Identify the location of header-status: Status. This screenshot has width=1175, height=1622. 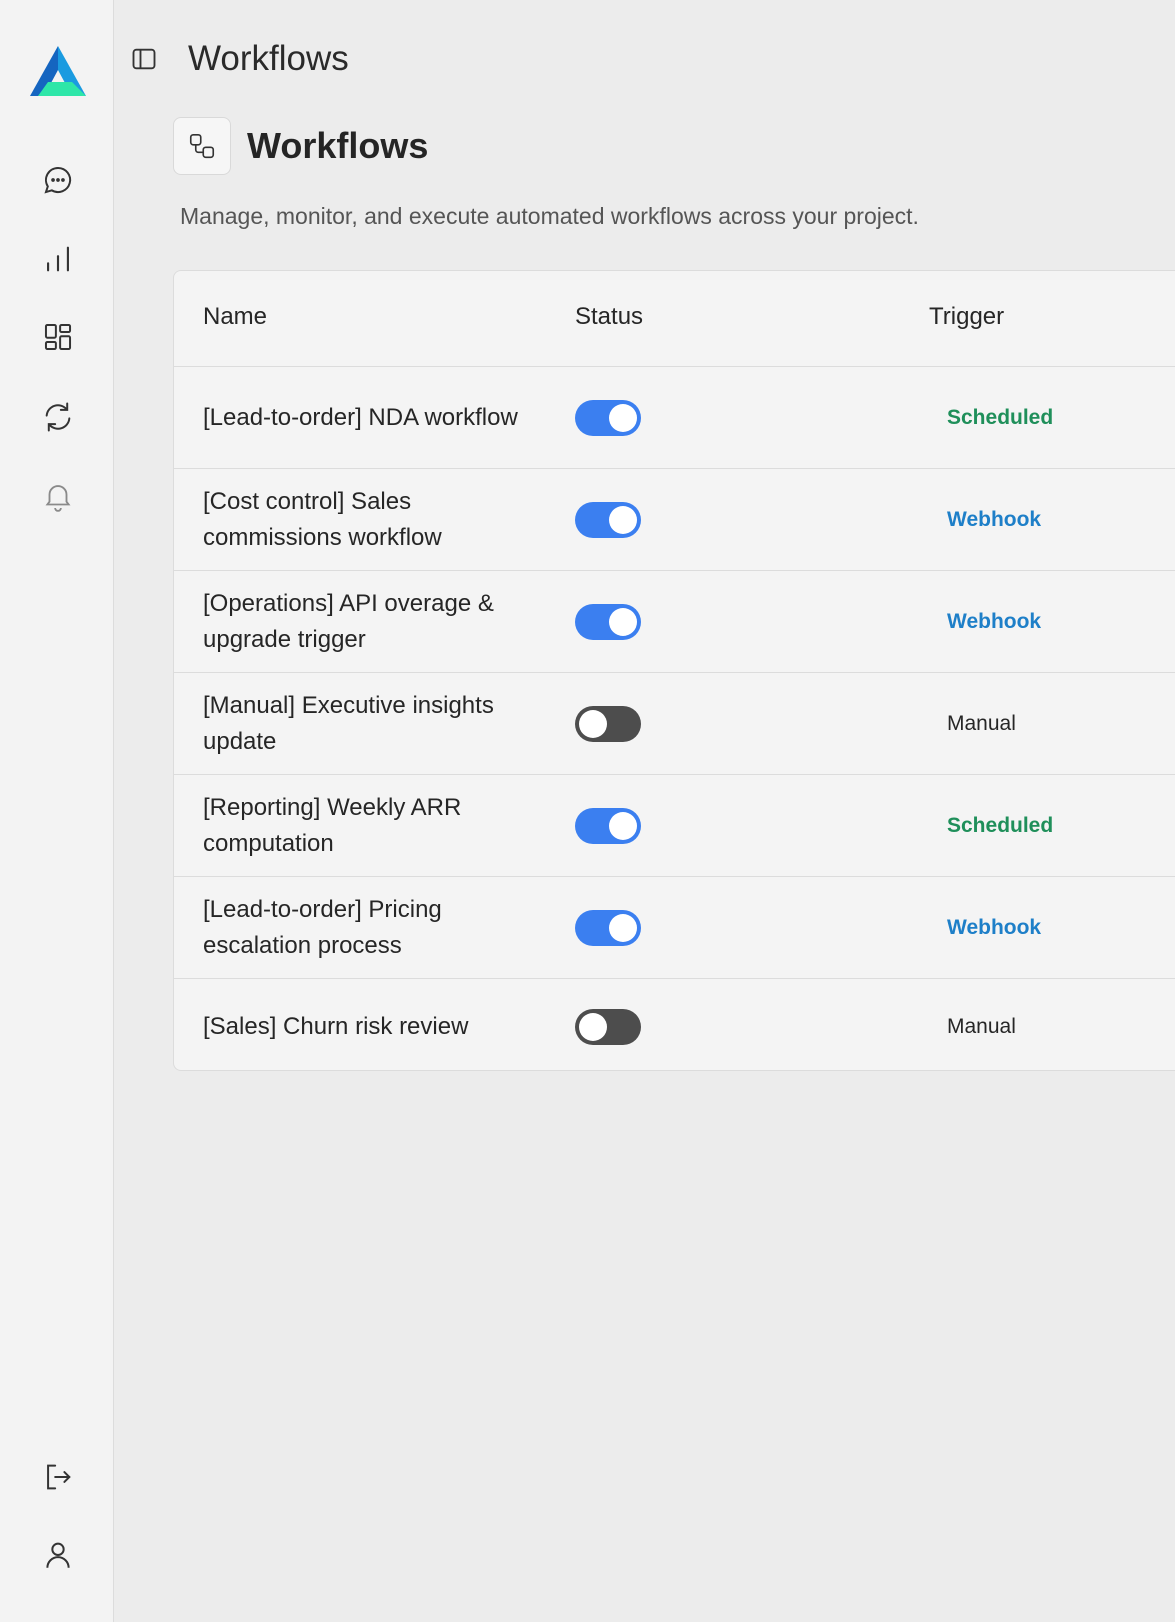
(609, 317).